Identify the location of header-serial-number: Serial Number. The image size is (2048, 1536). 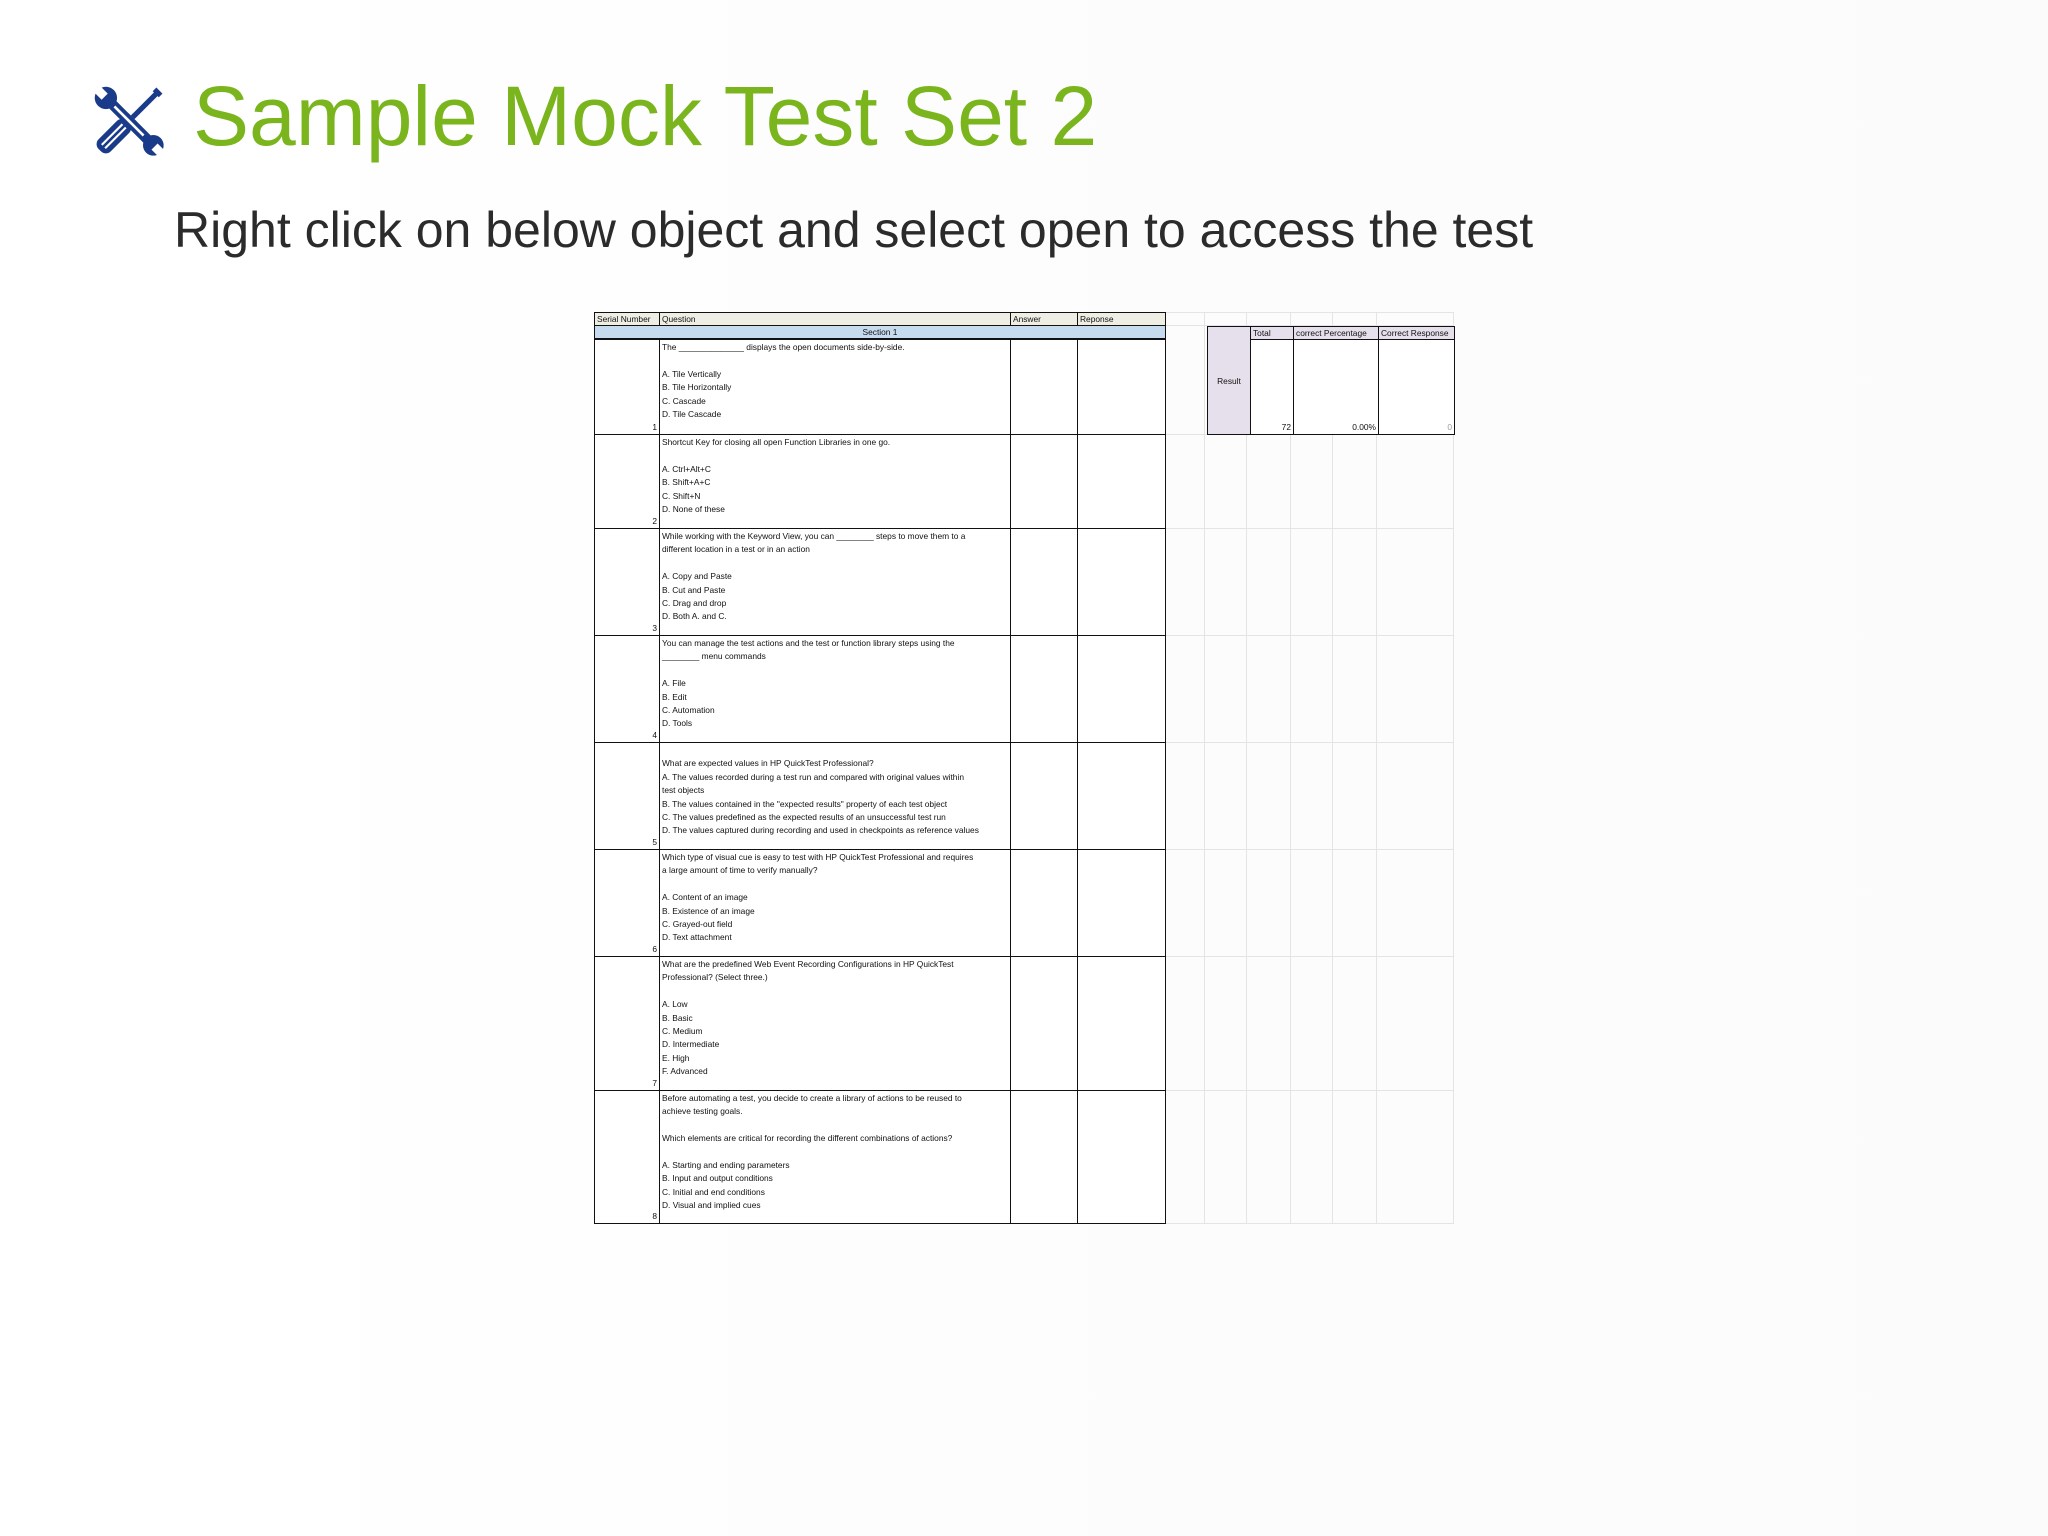
(627, 319).